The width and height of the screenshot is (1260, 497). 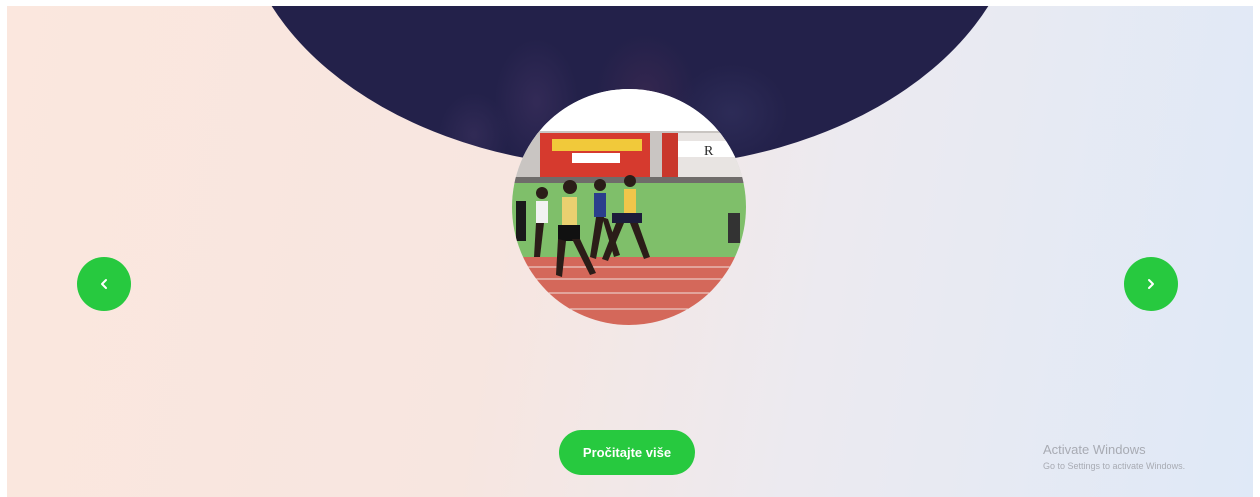 I want to click on sprinters-illustration: R, so click(x=629, y=207).